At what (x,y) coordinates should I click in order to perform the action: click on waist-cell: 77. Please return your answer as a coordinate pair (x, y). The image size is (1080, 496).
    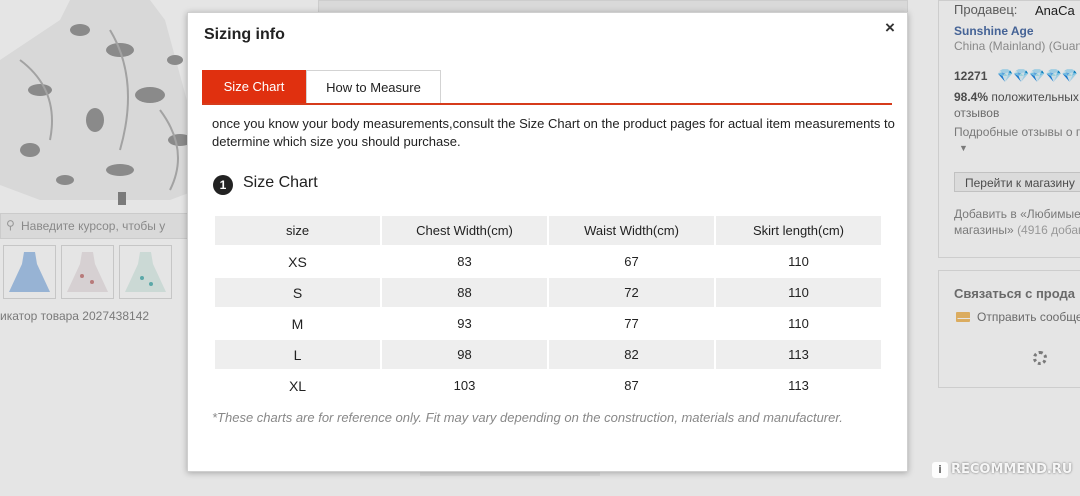
    Looking at the image, I should click on (631, 323).